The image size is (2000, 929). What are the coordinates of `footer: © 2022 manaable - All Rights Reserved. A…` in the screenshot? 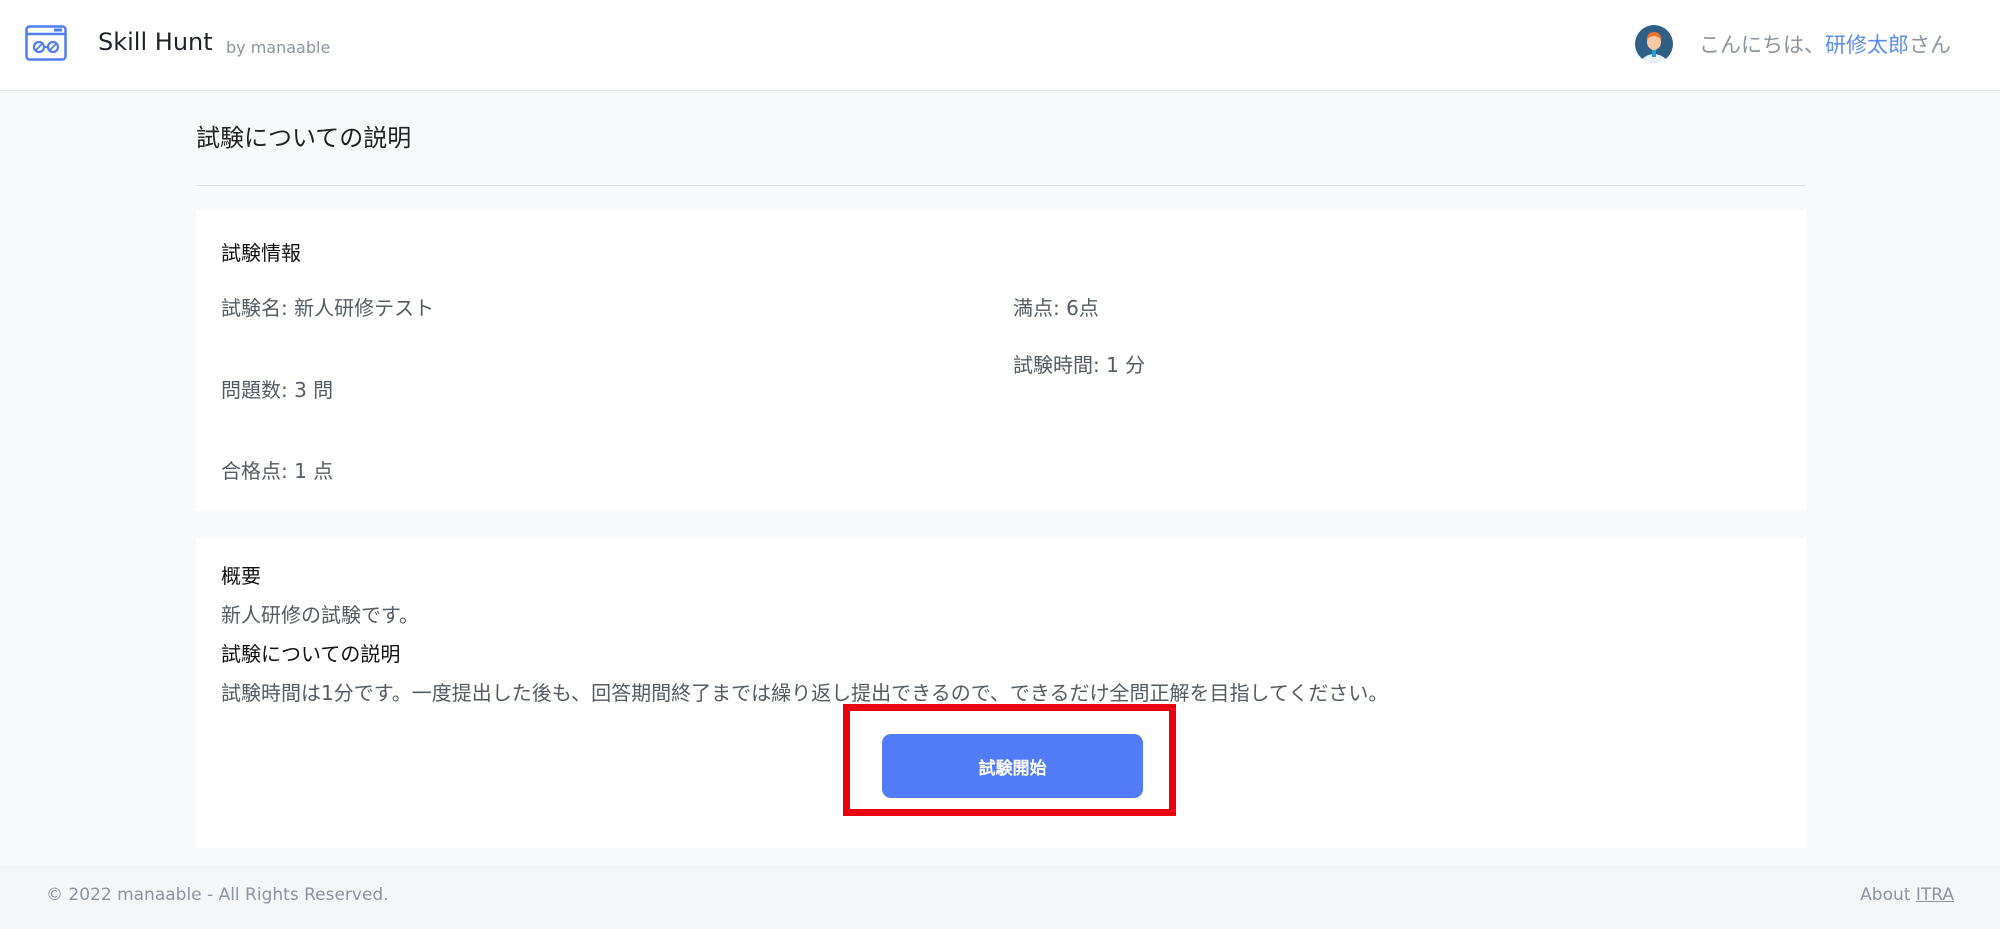 It's located at (1000, 897).